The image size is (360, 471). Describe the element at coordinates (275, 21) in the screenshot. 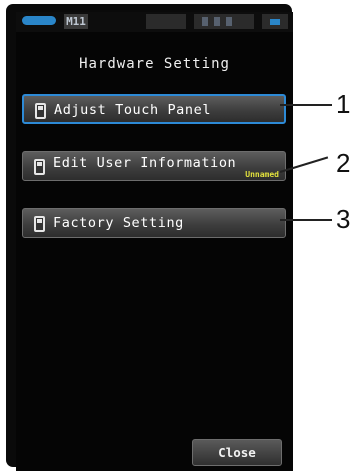

I see `battery-icon` at that location.